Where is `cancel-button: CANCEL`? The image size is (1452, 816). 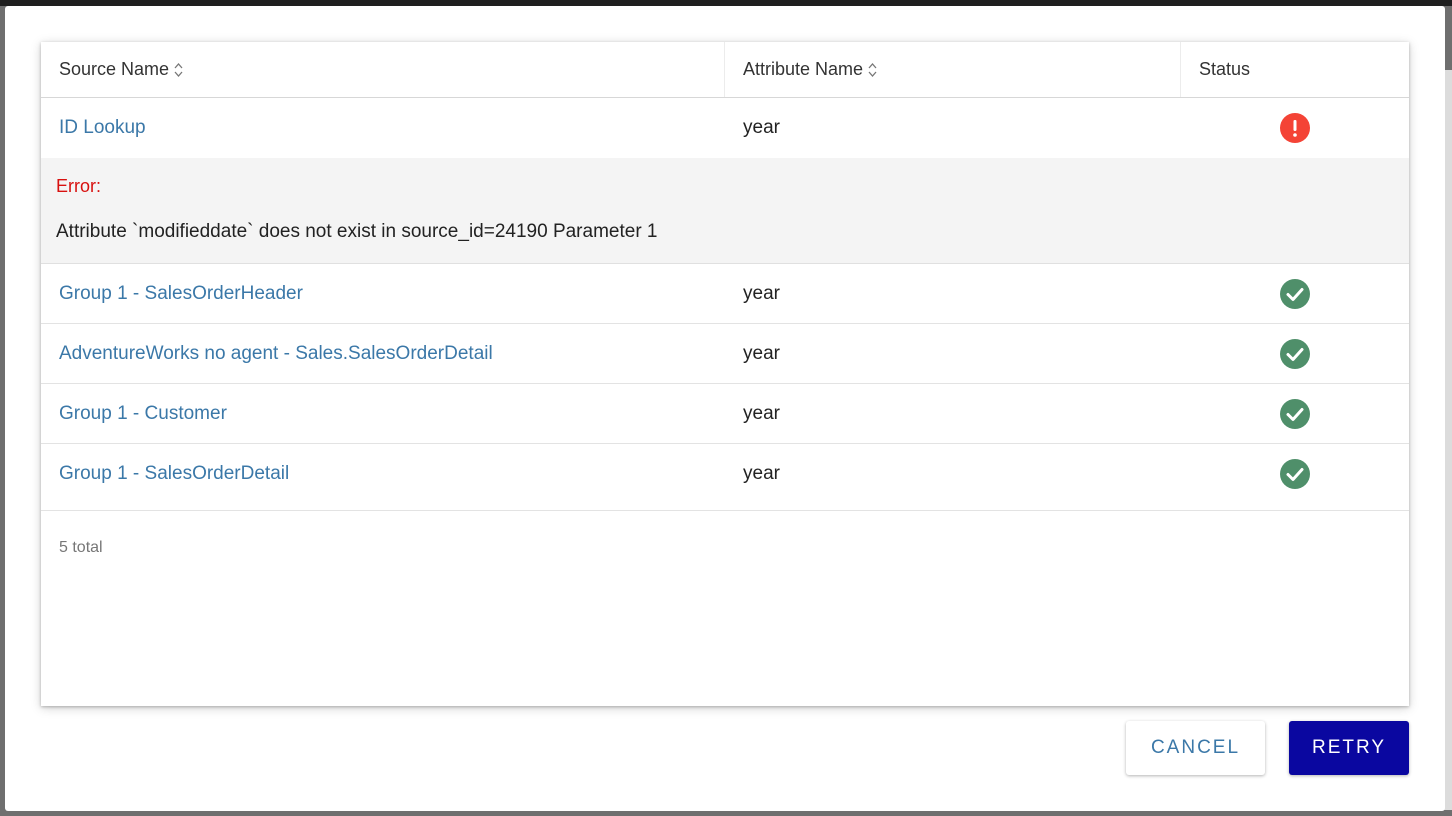 cancel-button: CANCEL is located at coordinates (1195, 748).